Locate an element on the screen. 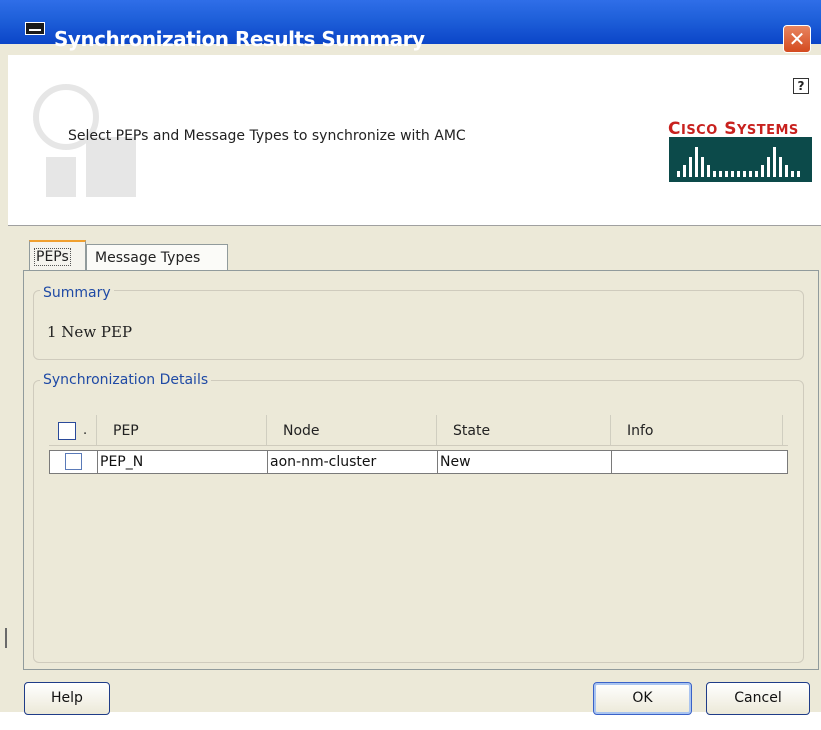 This screenshot has width=821, height=730. summary-text: 1 New PEP is located at coordinates (90, 332).